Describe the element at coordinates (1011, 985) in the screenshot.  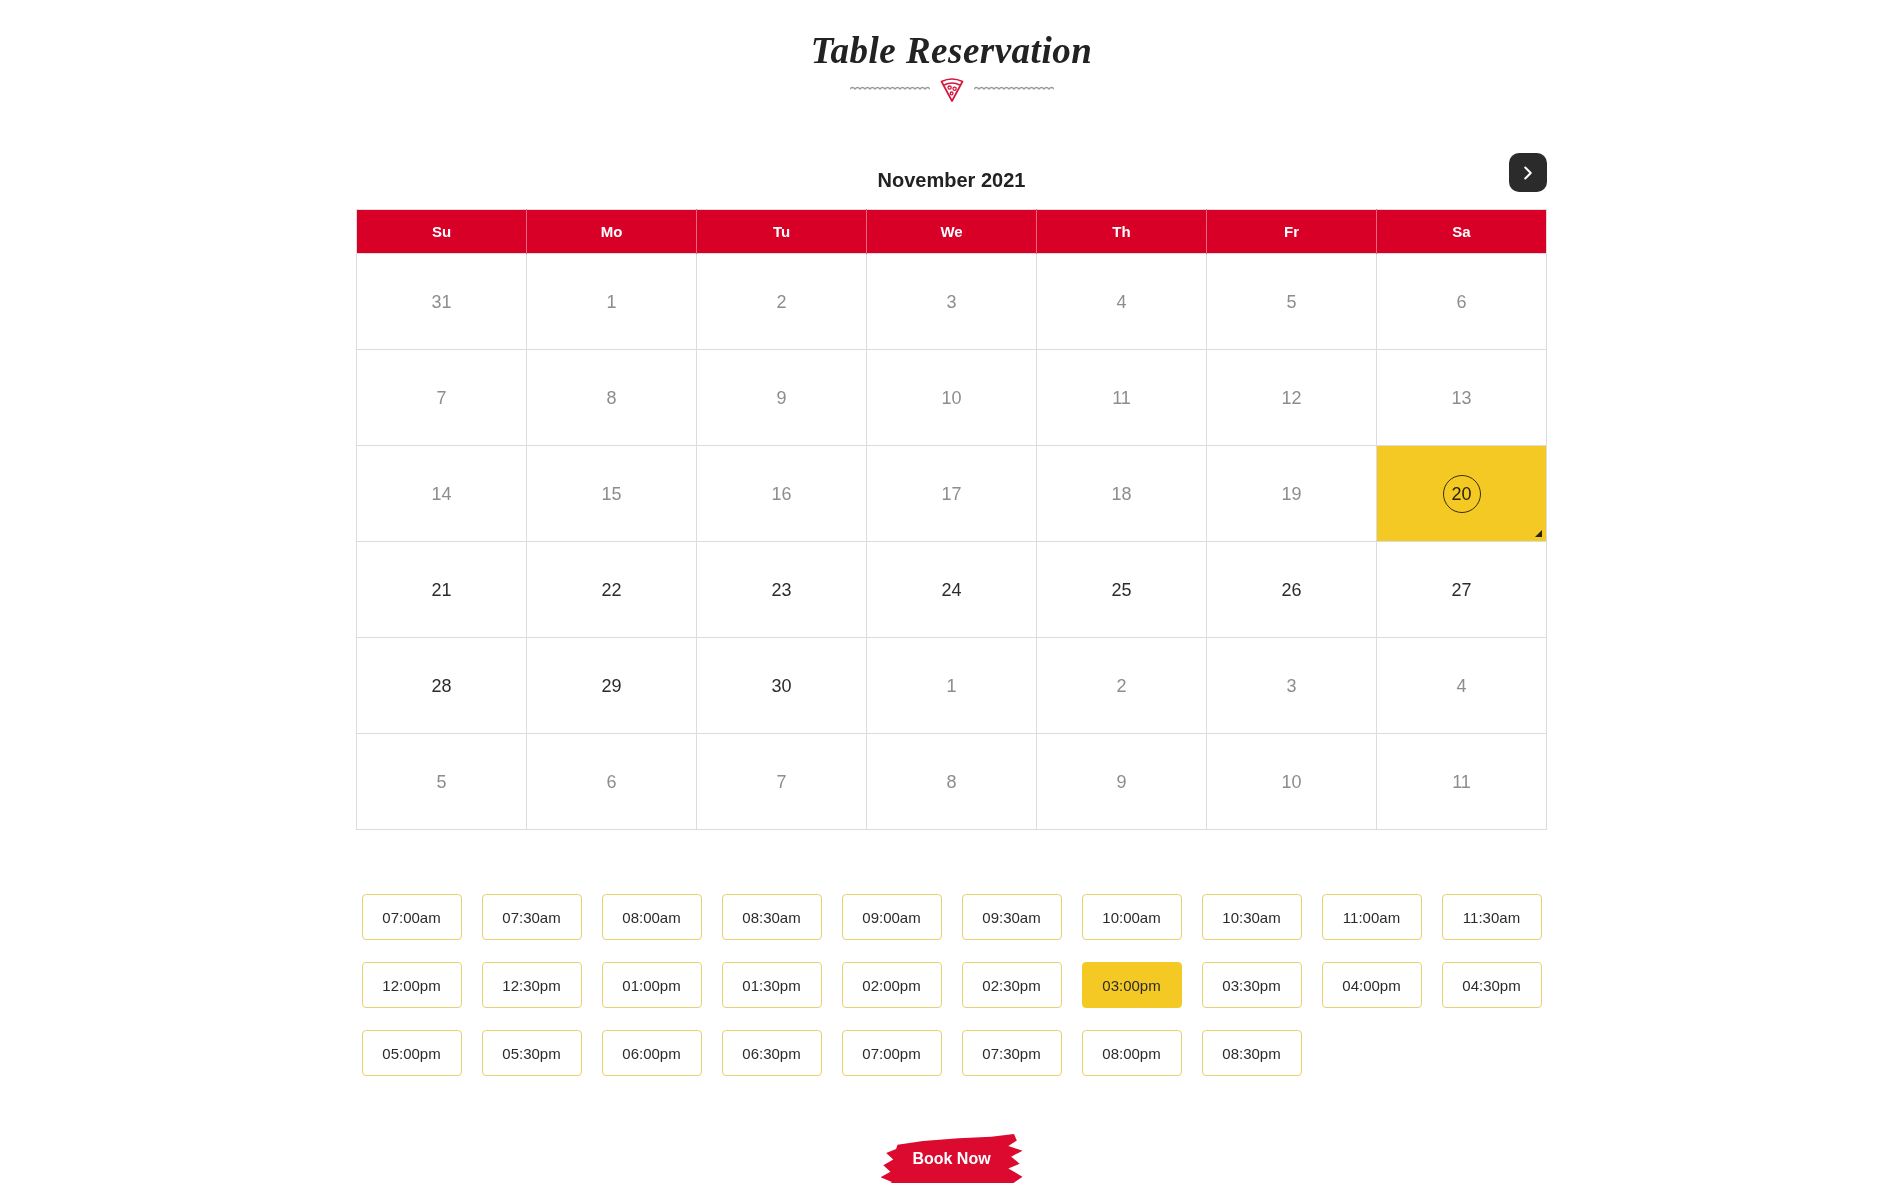
I see `time-slot-button: 02:30pm` at that location.